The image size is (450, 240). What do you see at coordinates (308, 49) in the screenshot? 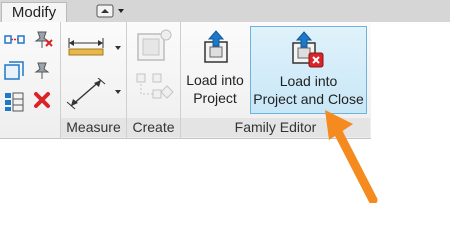
I see `load-into-project-and-close-icon` at bounding box center [308, 49].